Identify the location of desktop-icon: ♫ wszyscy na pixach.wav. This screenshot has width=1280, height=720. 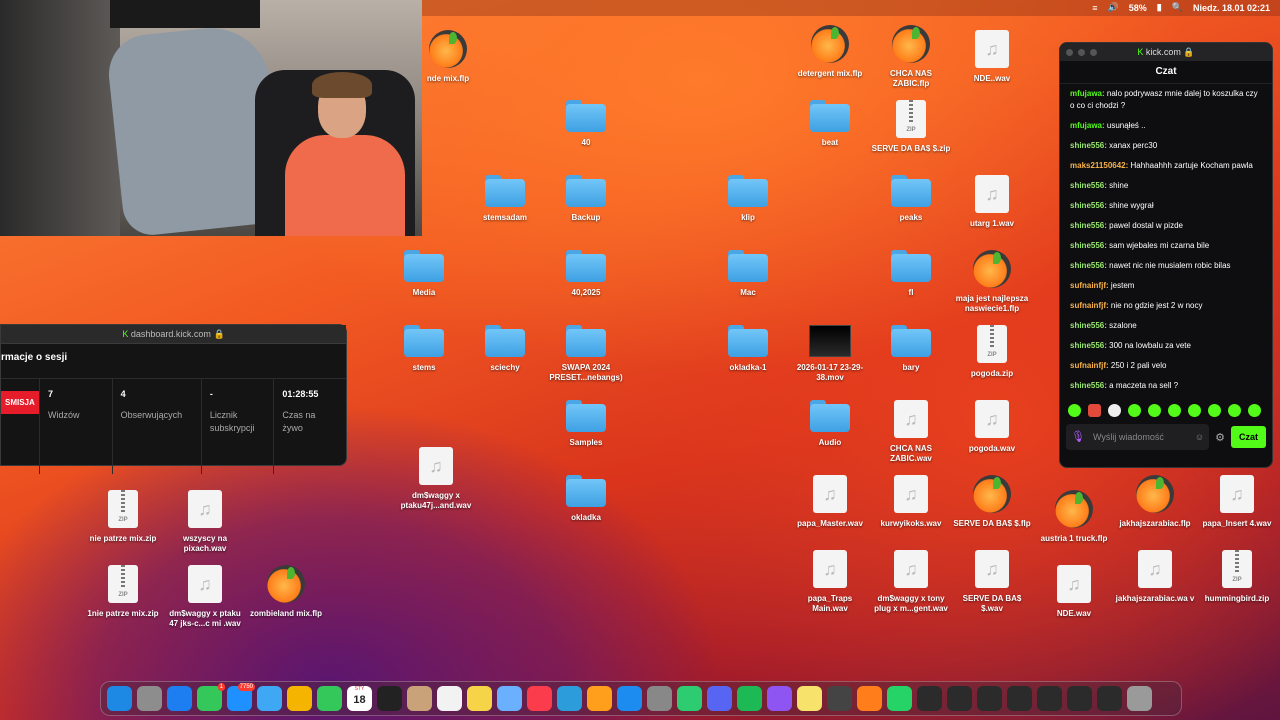
(205, 522).